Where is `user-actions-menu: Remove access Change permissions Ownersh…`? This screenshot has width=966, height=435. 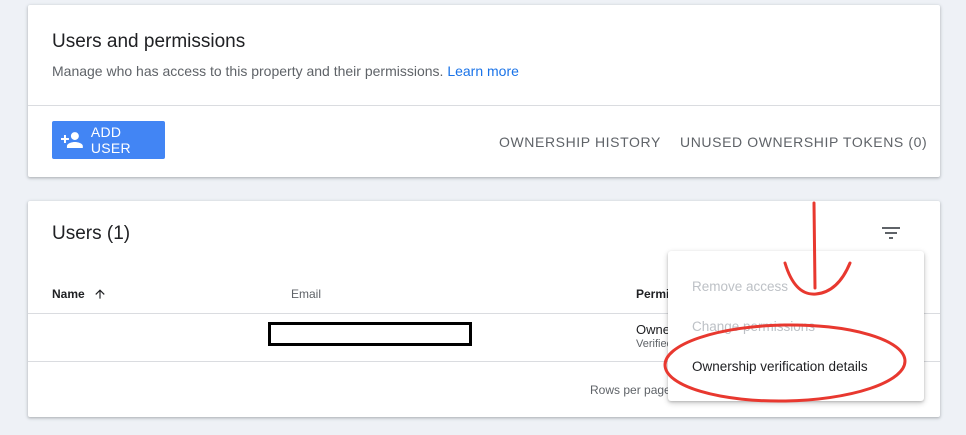 user-actions-menu: Remove access Change permissions Ownersh… is located at coordinates (796, 326).